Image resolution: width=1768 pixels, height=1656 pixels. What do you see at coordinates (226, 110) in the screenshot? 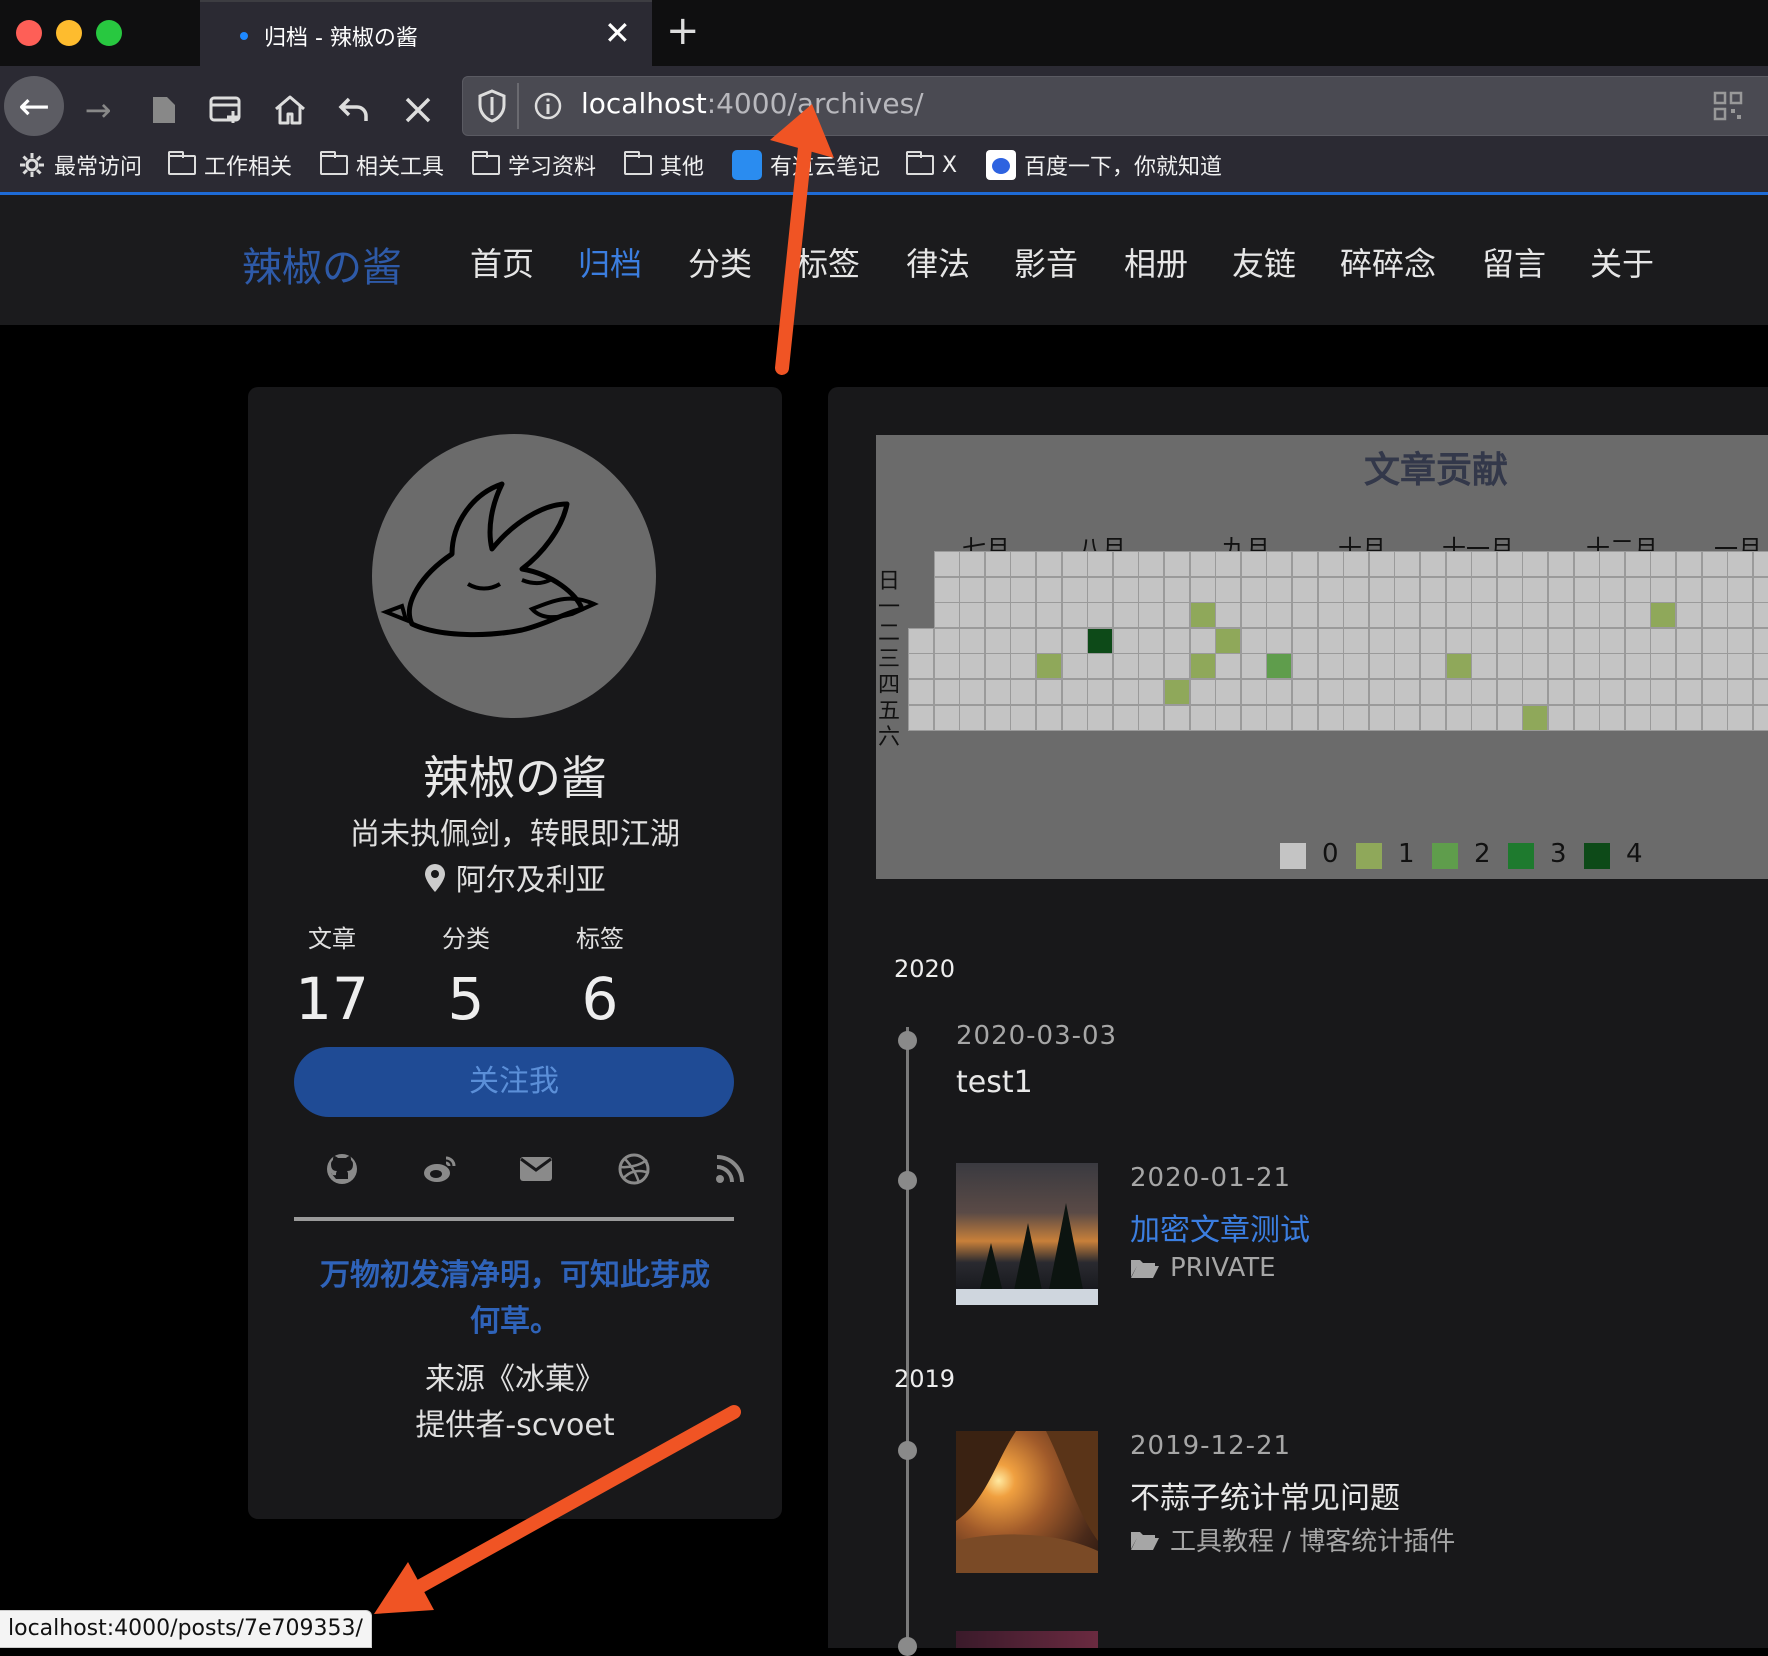
I see `container-tab-icon` at bounding box center [226, 110].